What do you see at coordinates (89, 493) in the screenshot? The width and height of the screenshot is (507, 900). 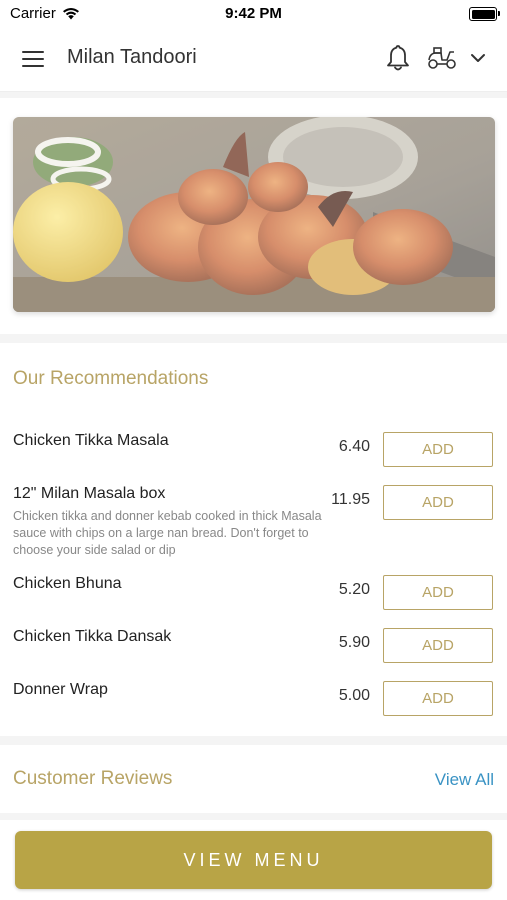 I see `item-name: 12" Milan Masala box` at bounding box center [89, 493].